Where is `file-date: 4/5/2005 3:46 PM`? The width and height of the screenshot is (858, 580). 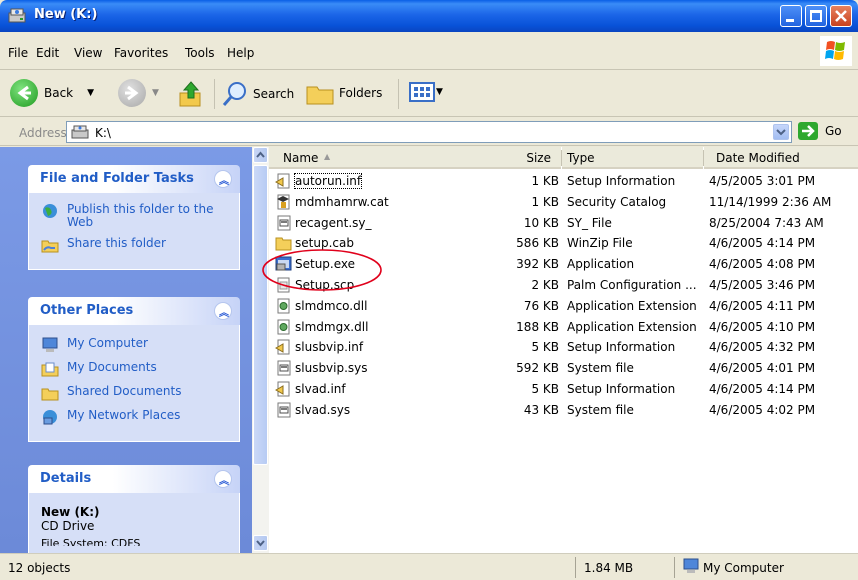 file-date: 4/5/2005 3:46 PM is located at coordinates (762, 285).